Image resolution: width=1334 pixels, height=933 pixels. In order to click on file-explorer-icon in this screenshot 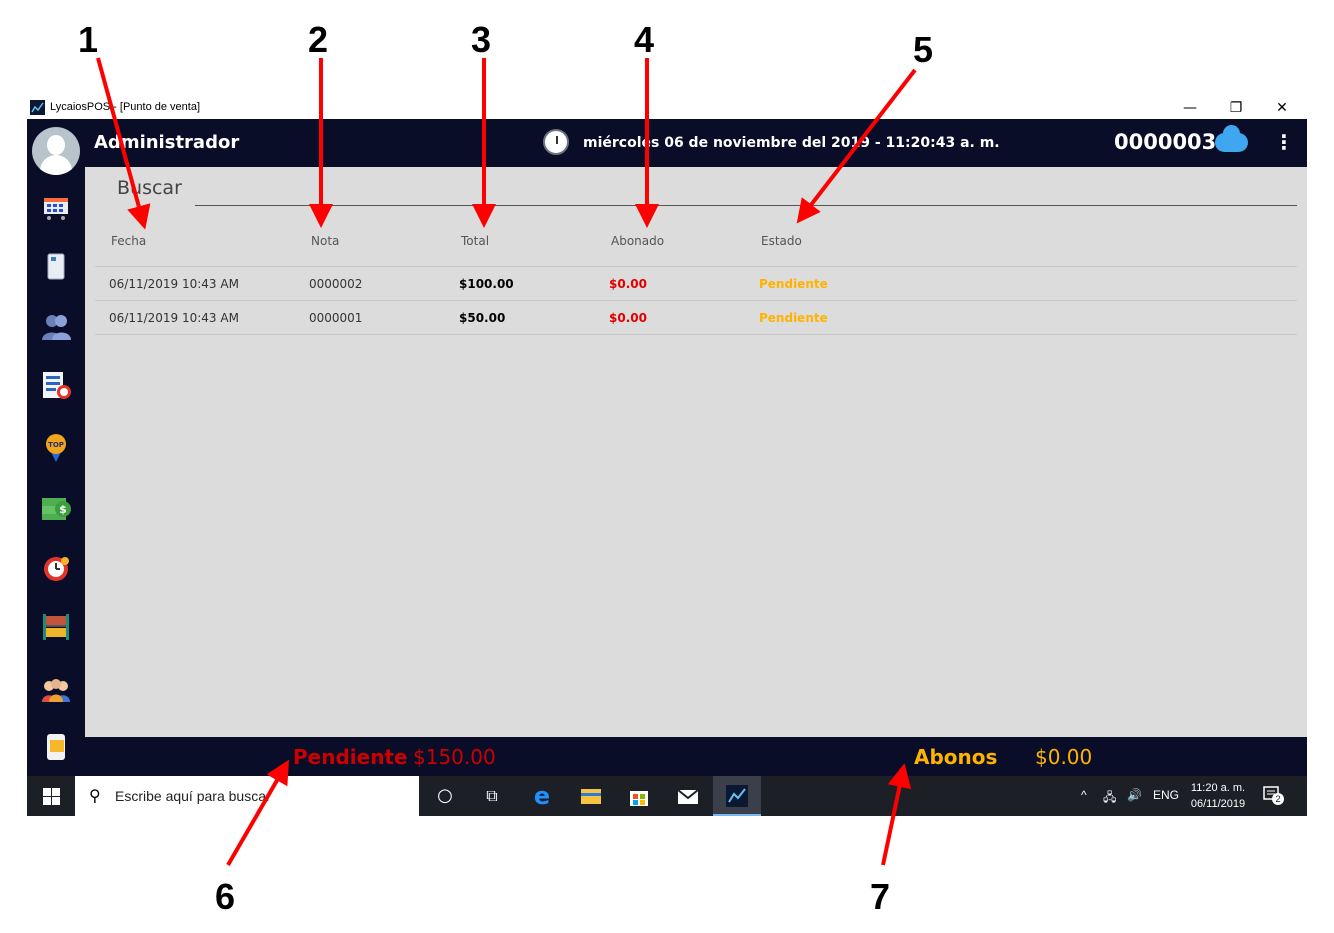, I will do `click(591, 796)`.